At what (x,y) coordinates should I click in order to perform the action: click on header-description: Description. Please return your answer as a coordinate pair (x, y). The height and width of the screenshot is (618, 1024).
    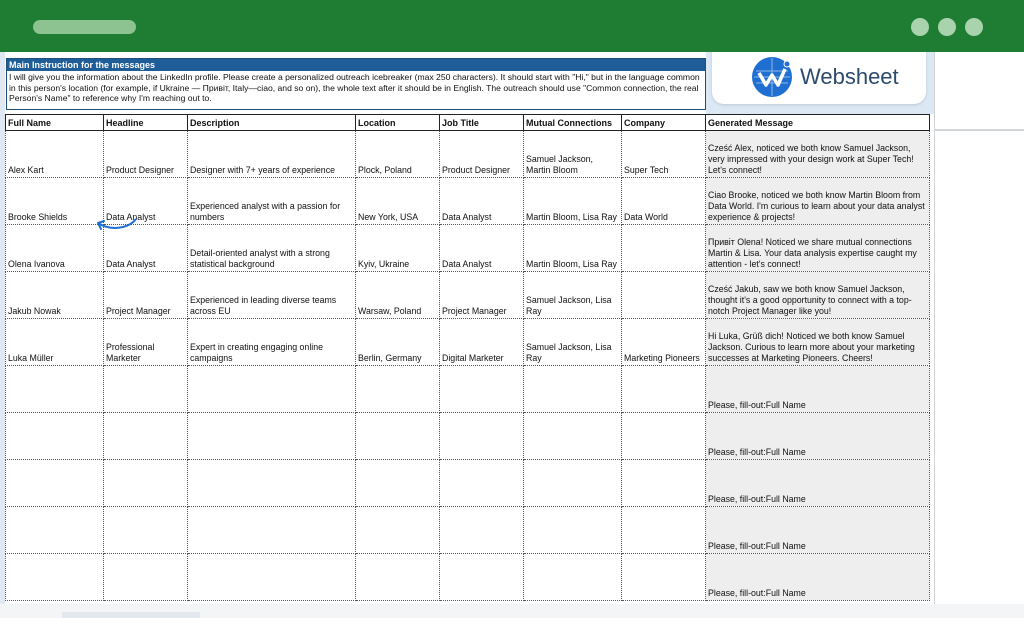
    Looking at the image, I should click on (271, 122).